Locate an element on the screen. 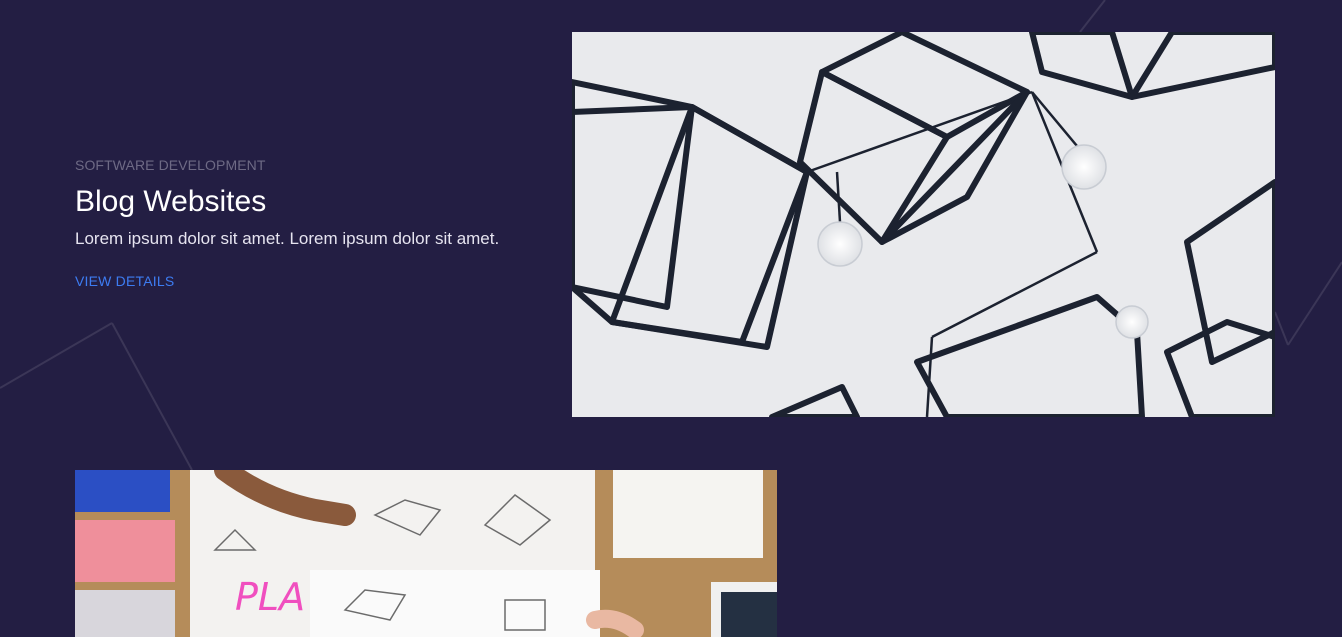 This screenshot has width=1342, height=637. svg-text: PLA is located at coordinates (270, 597).